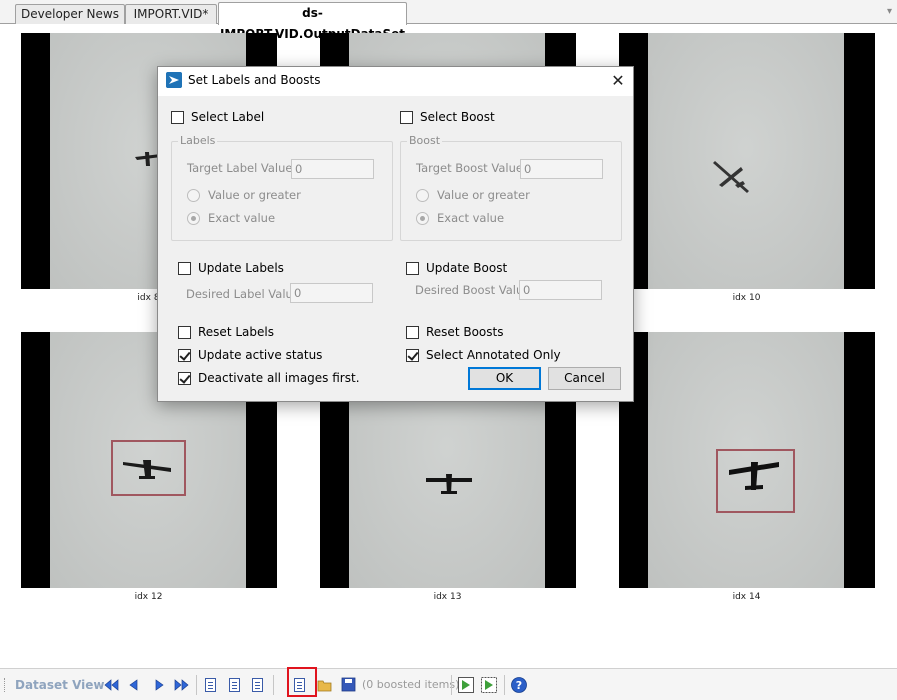  Describe the element at coordinates (475, 290) in the screenshot. I see `desired-boost-caption: Desired Boost Value:` at that location.